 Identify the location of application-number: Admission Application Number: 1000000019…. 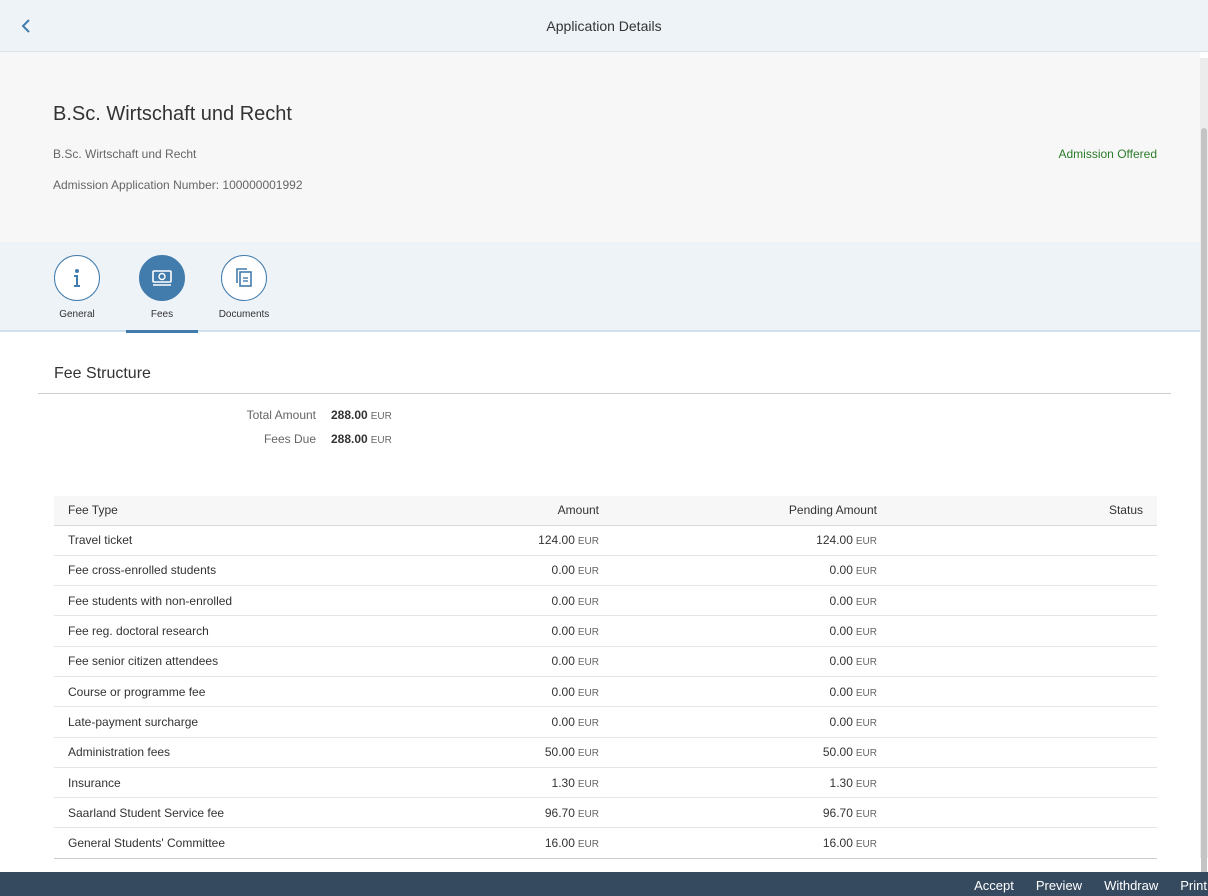
(178, 185).